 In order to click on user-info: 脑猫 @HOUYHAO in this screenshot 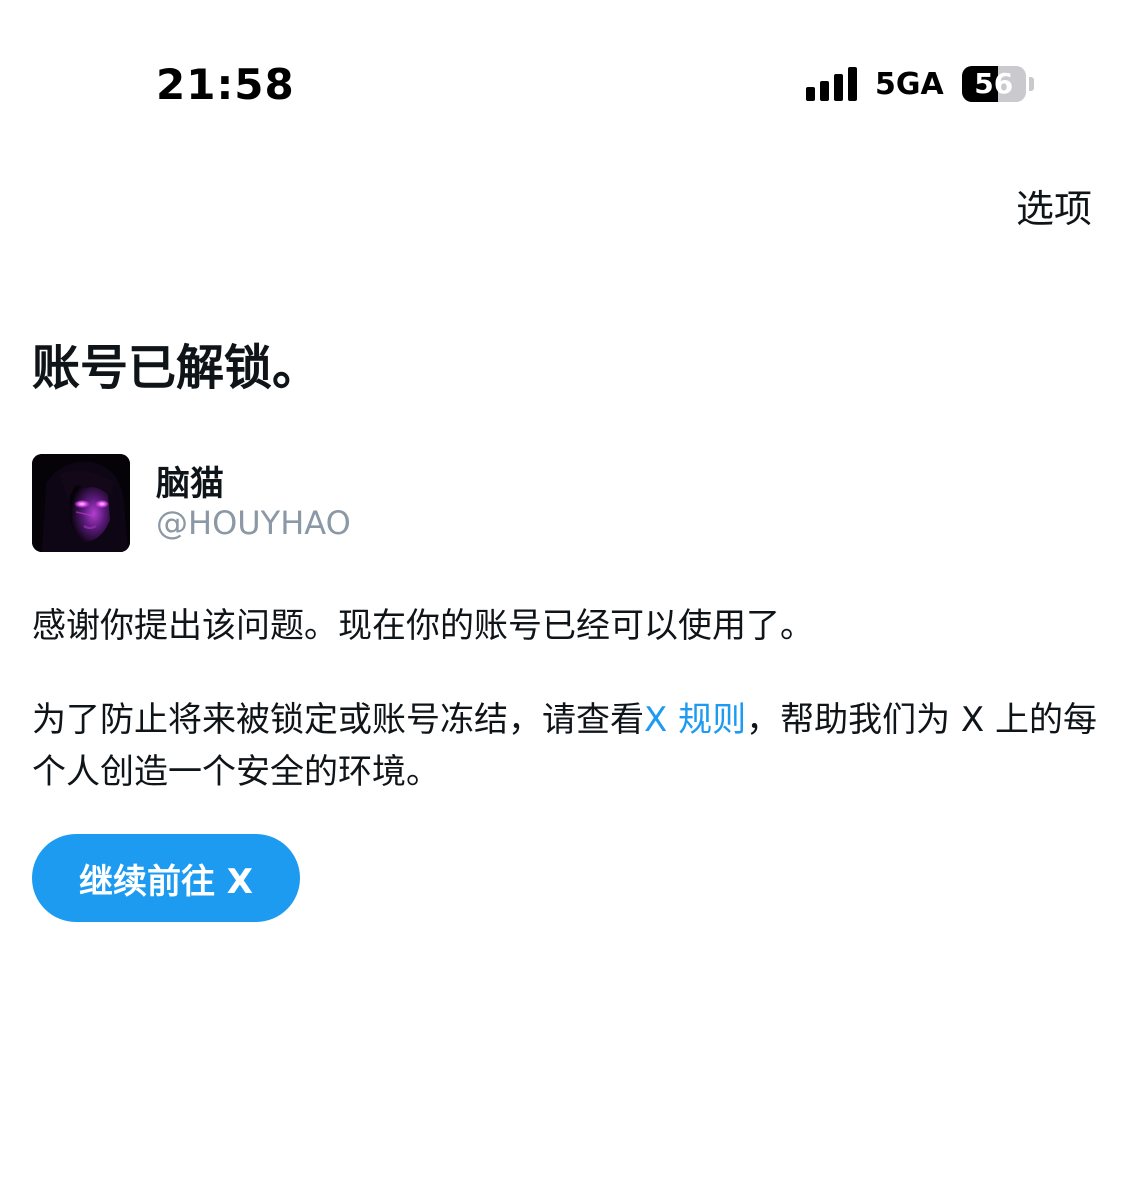, I will do `click(332, 504)`.